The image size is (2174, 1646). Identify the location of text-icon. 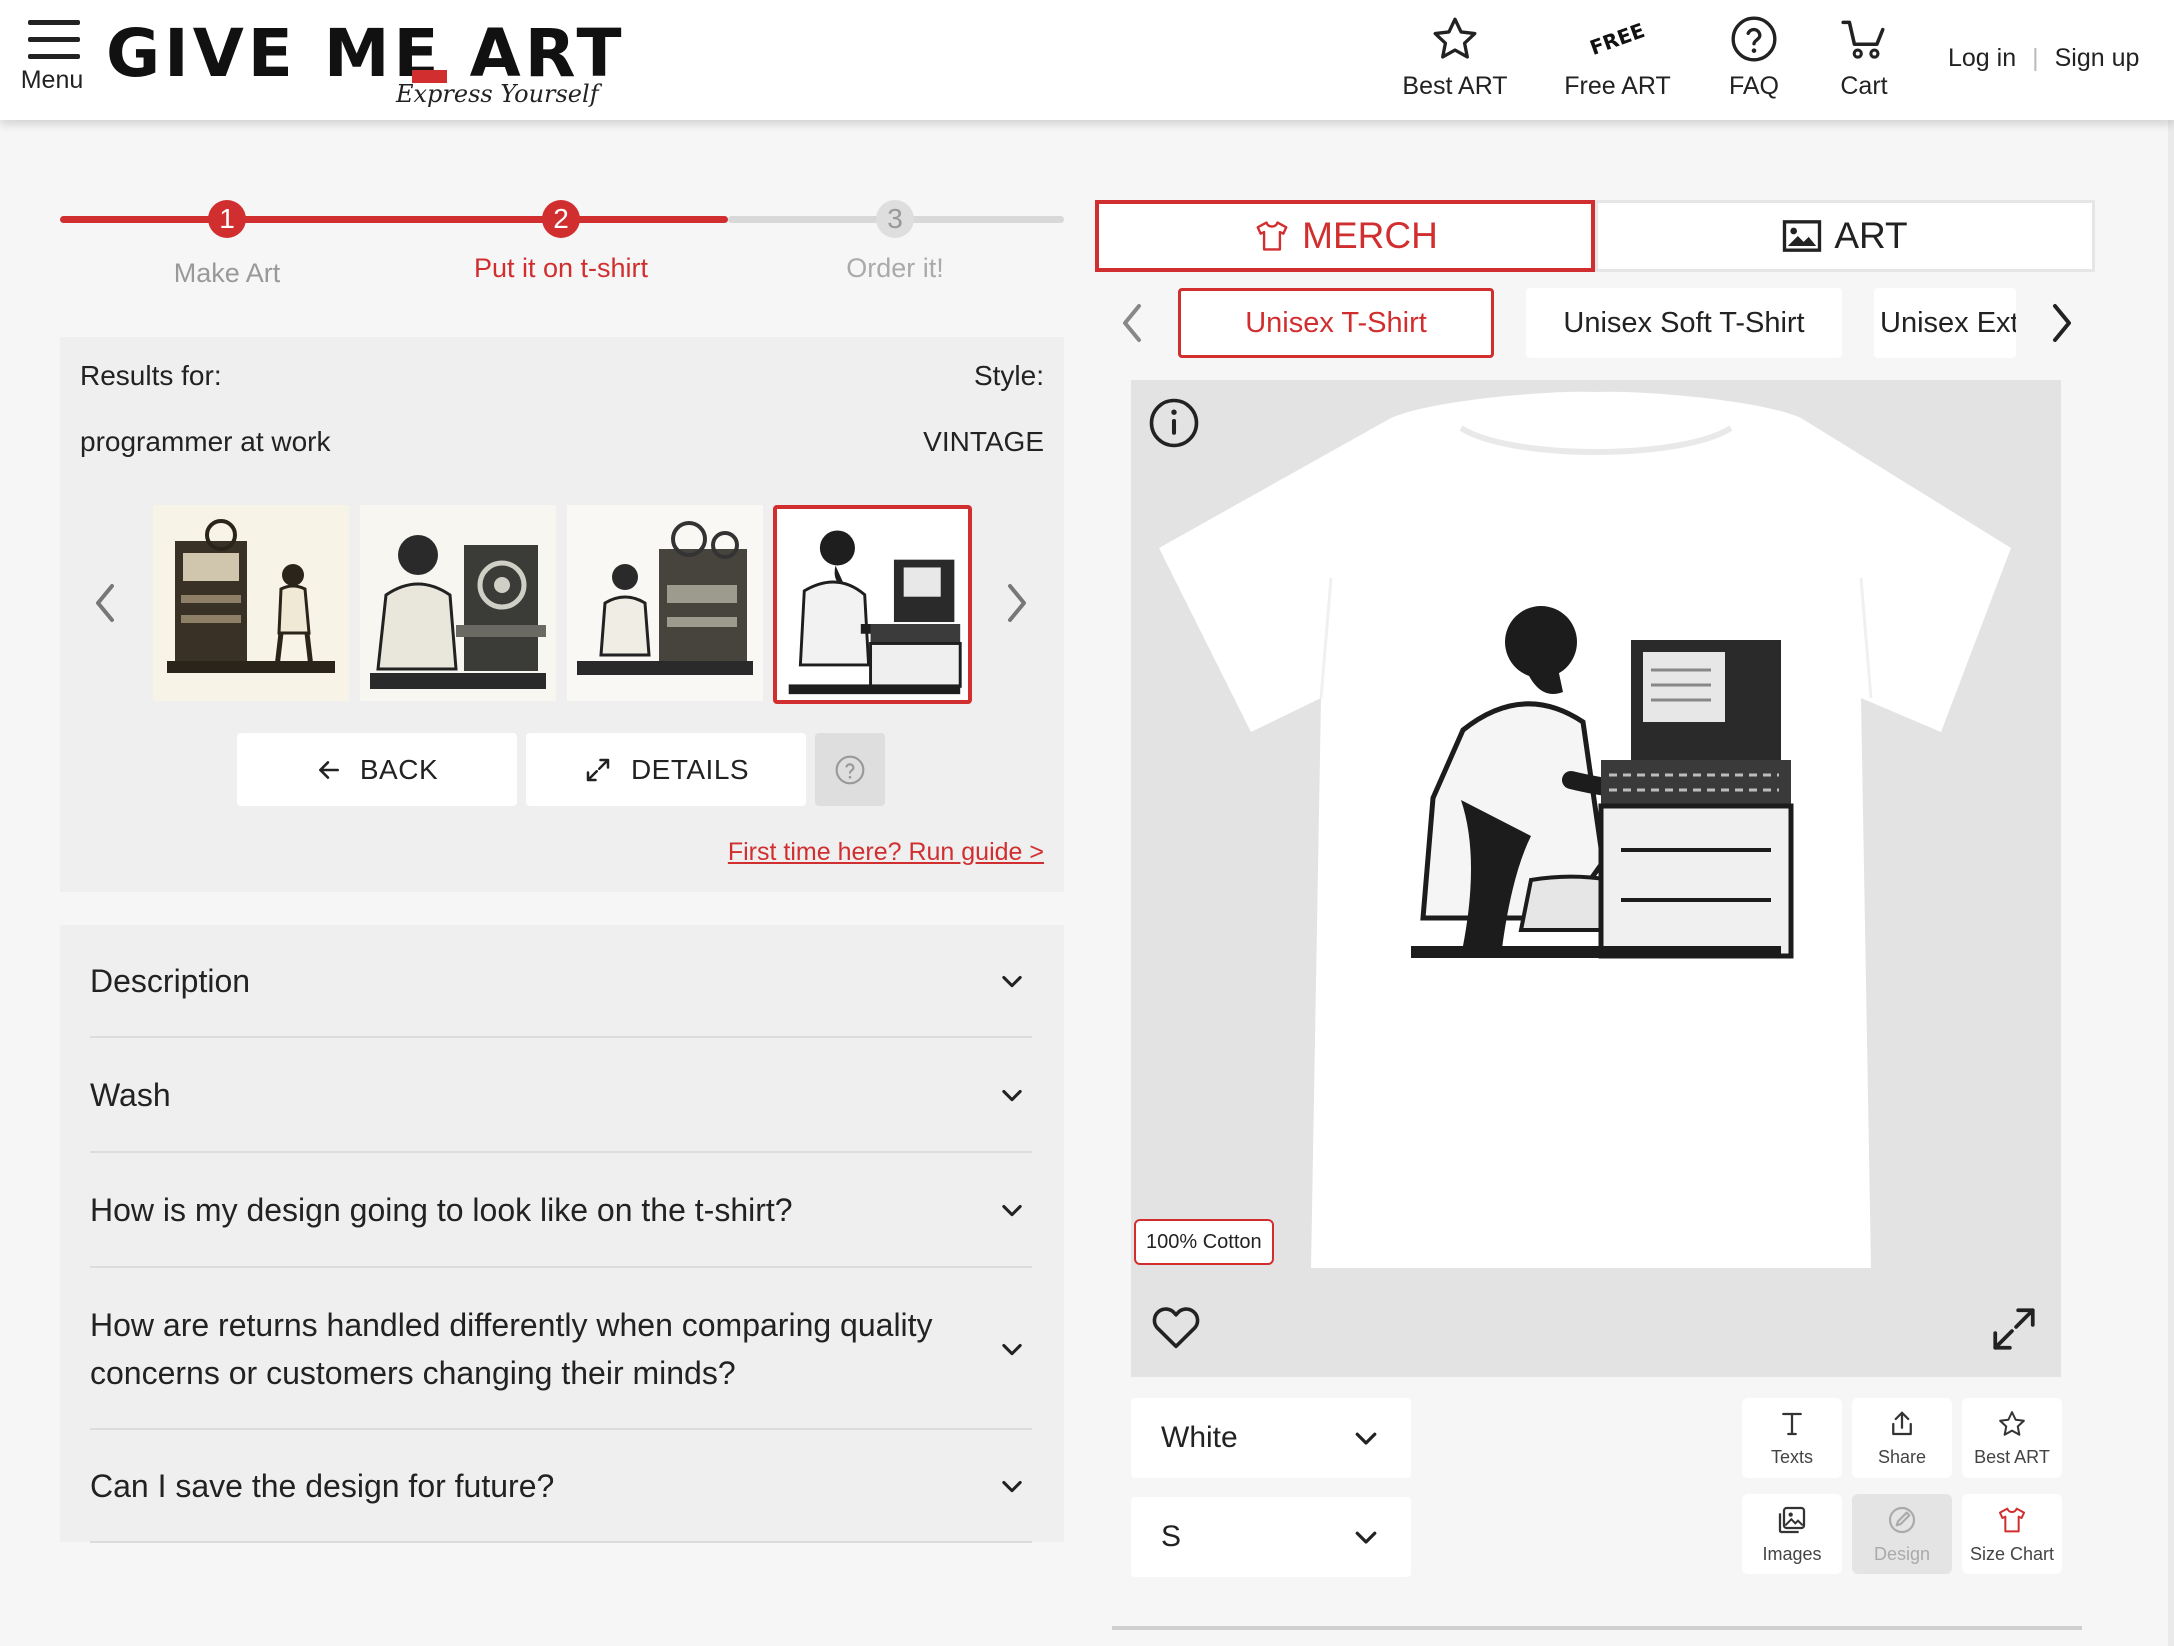
(1792, 1423).